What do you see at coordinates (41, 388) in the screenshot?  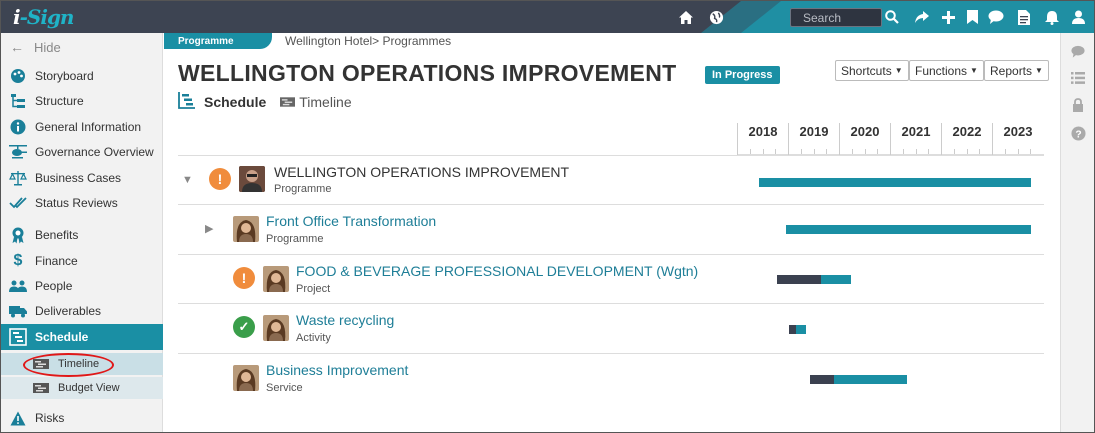 I see `budget-view-icon` at bounding box center [41, 388].